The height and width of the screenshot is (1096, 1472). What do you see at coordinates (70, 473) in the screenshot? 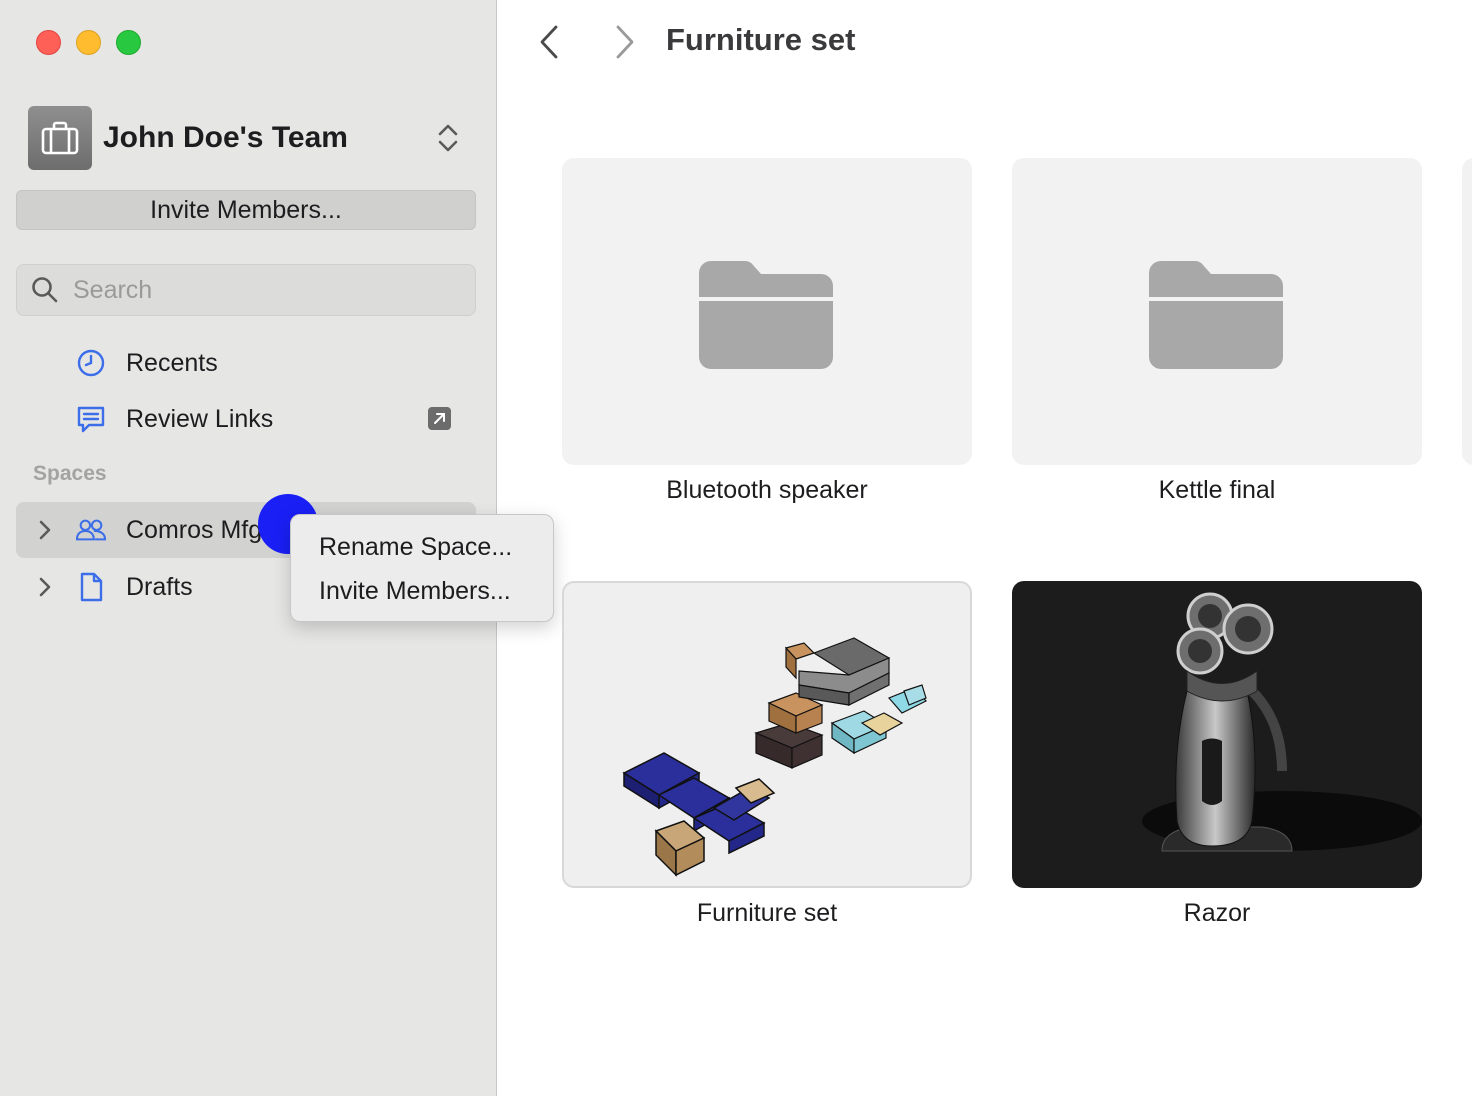
I see `spaces-section-title: Spaces` at bounding box center [70, 473].